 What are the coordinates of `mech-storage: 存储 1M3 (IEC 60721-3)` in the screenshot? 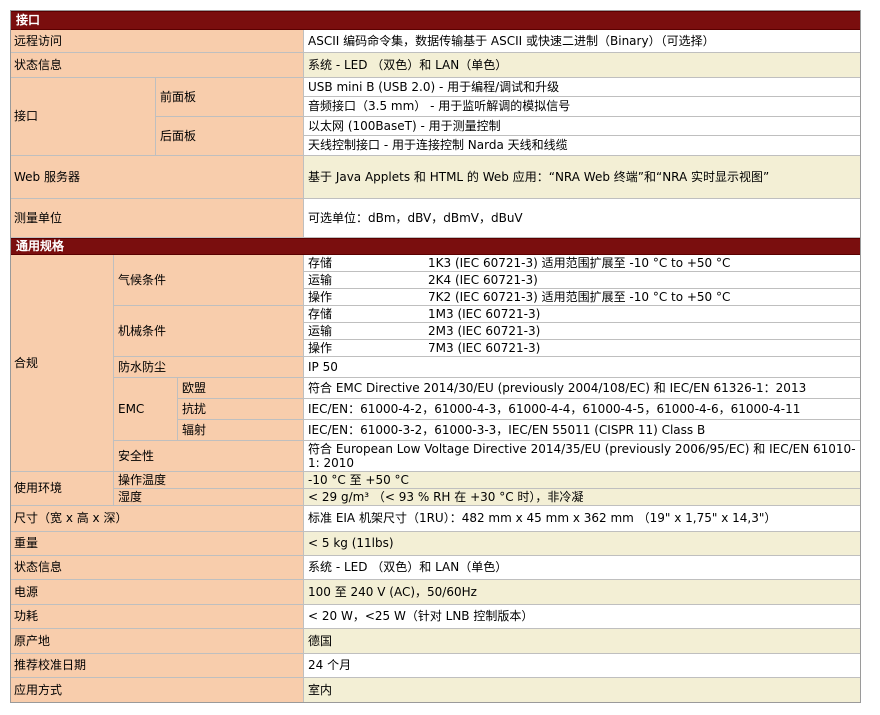 It's located at (582, 314).